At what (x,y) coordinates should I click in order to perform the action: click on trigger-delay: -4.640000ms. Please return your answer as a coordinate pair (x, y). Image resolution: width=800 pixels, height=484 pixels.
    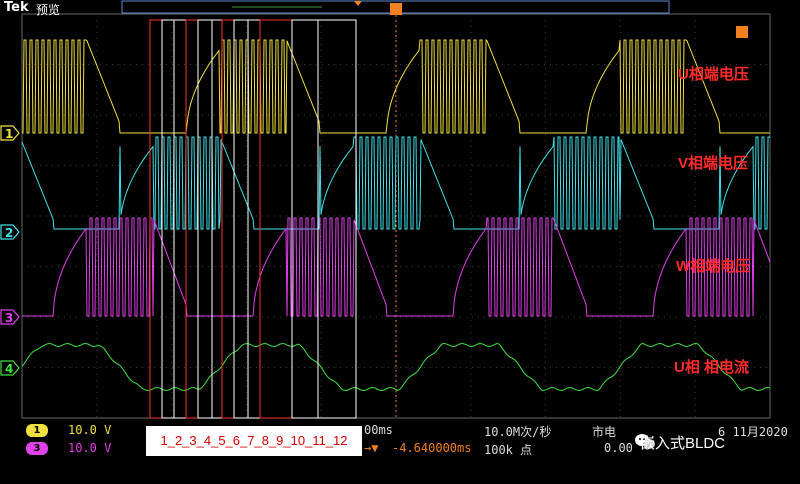
    Looking at the image, I should click on (431, 448).